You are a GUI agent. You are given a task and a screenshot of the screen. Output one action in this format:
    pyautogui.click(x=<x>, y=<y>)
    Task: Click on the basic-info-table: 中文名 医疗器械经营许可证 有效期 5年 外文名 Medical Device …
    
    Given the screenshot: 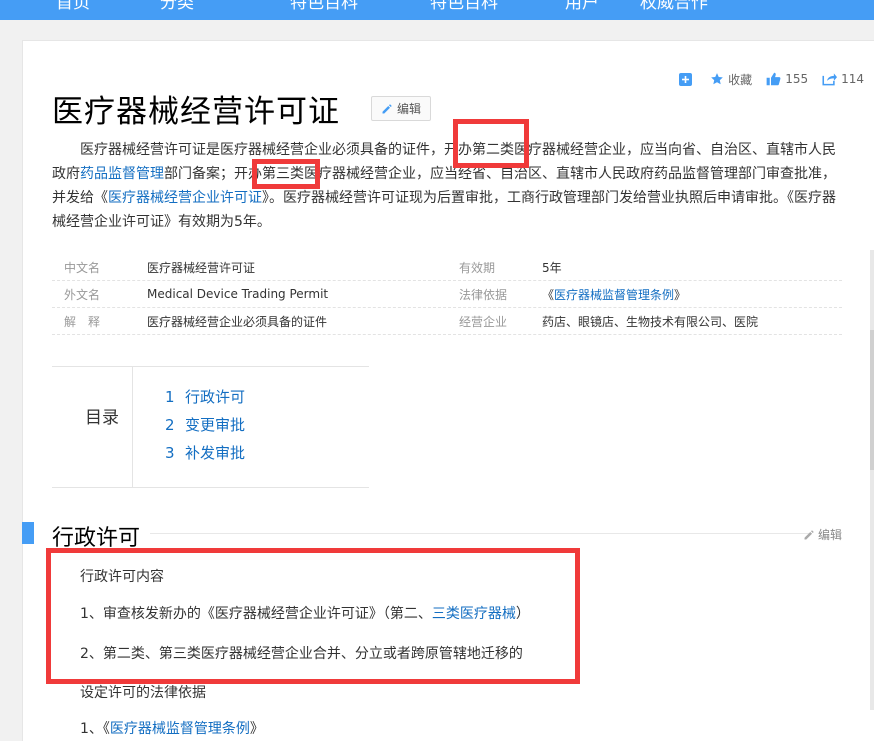 What is the action you would take?
    pyautogui.click(x=447, y=294)
    